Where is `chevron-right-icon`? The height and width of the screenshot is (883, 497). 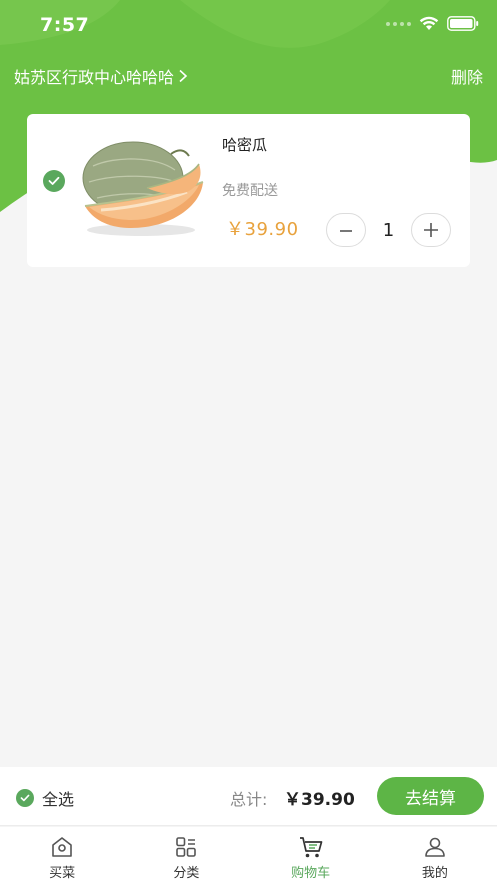 chevron-right-icon is located at coordinates (183, 76).